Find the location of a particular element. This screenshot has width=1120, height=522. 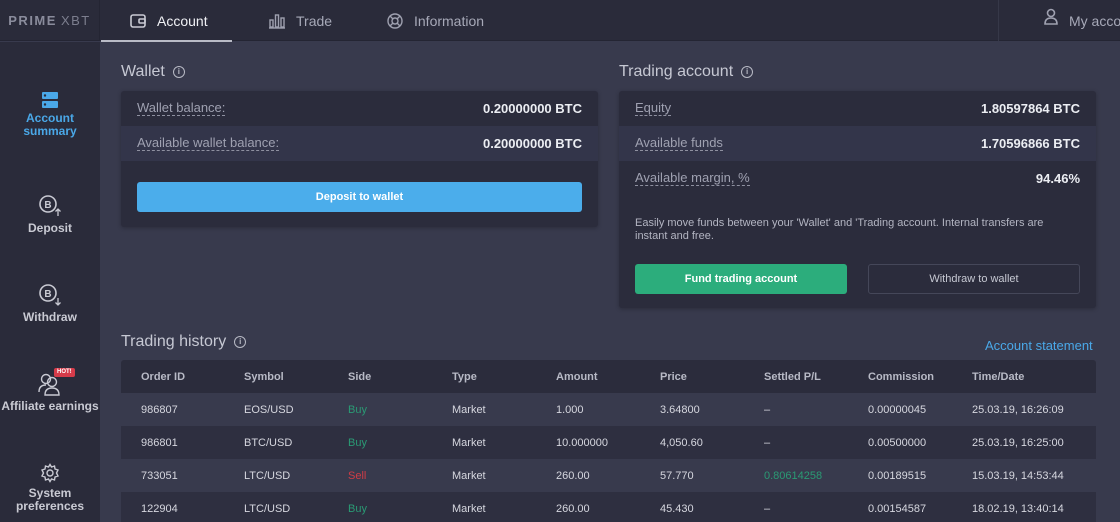

available-funds-value: 1.70596866 BTC is located at coordinates (1030, 143).